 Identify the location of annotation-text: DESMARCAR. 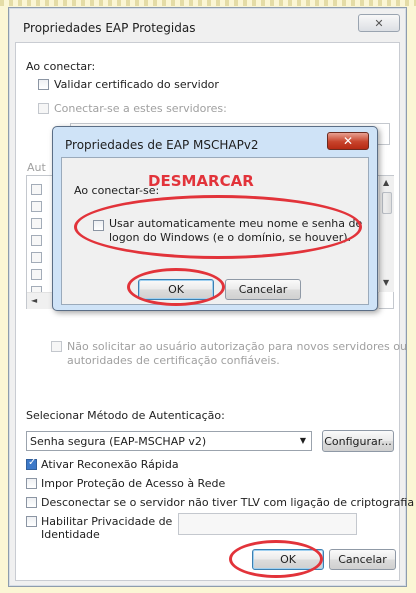
(201, 181).